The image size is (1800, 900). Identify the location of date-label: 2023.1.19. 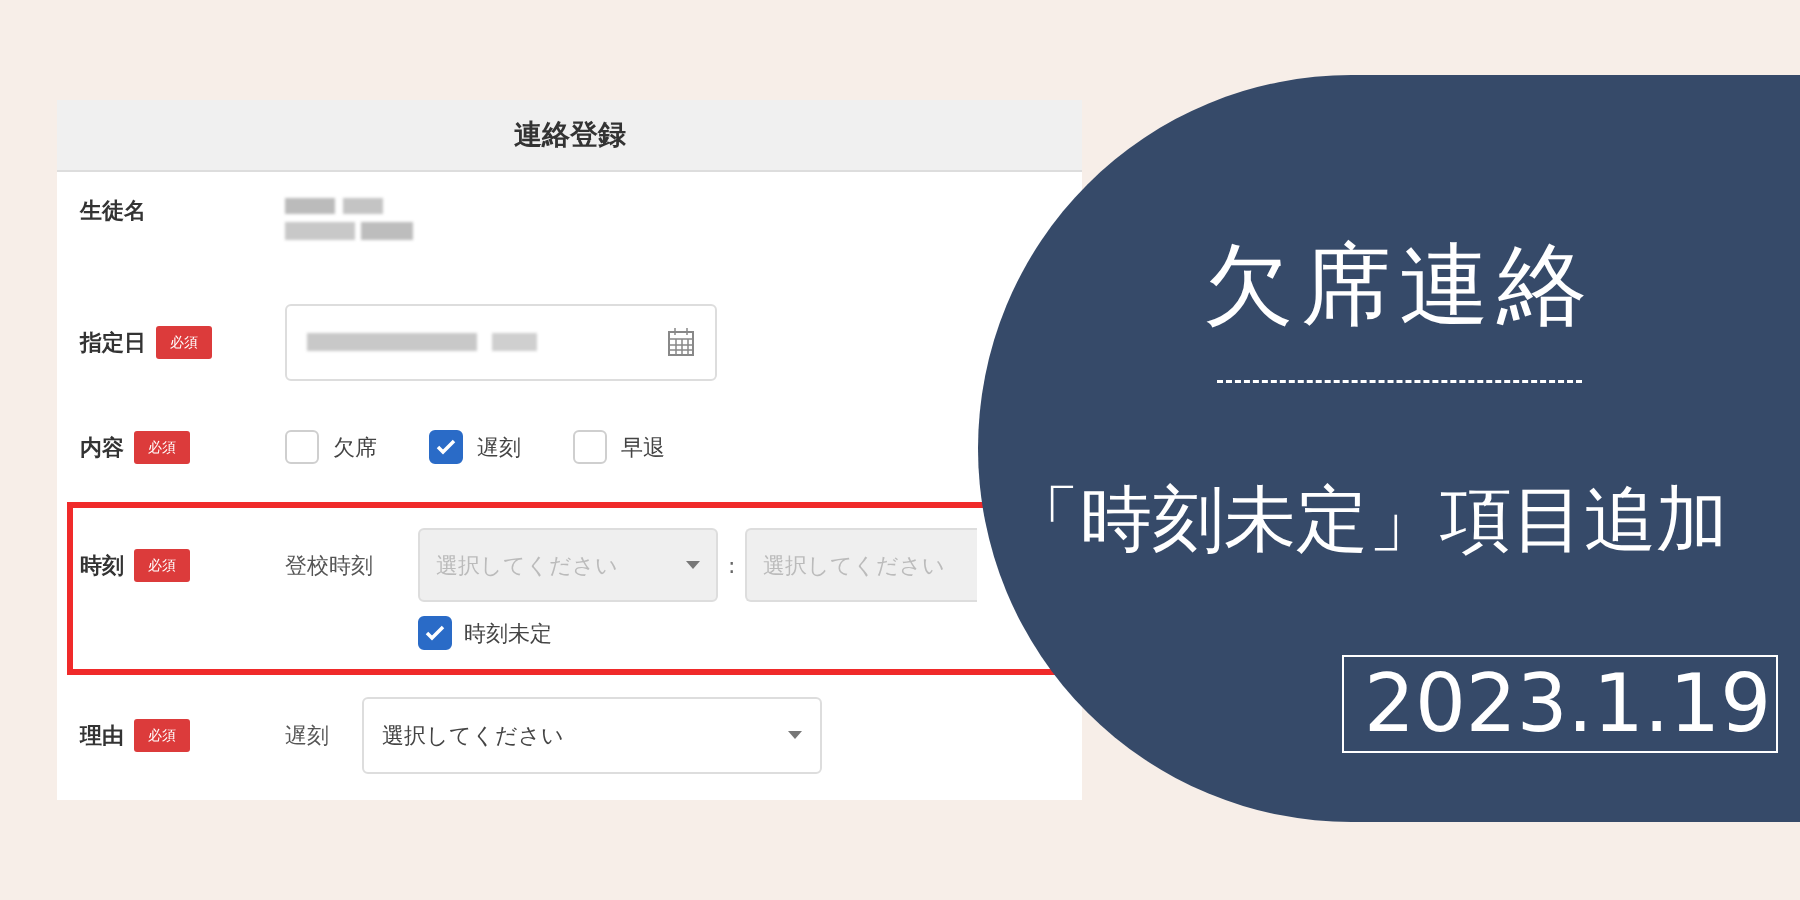
(1560, 704).